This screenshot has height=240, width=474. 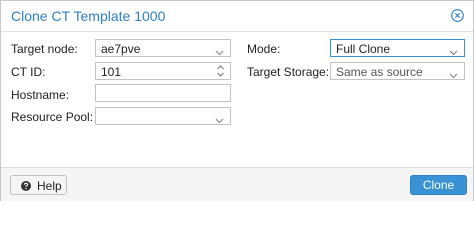 I want to click on target-node-label: Target node:, so click(x=44, y=49).